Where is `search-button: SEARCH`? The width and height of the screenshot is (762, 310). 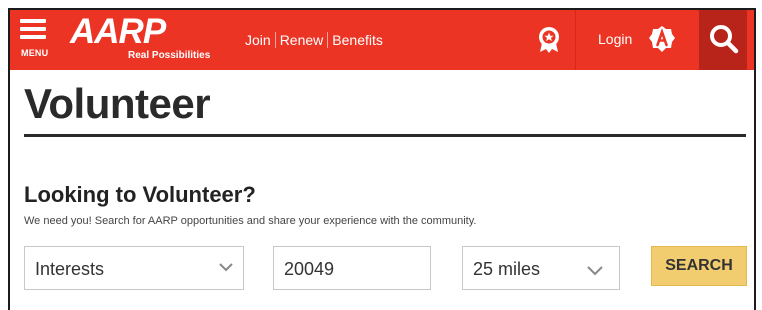
search-button: SEARCH is located at coordinates (699, 266).